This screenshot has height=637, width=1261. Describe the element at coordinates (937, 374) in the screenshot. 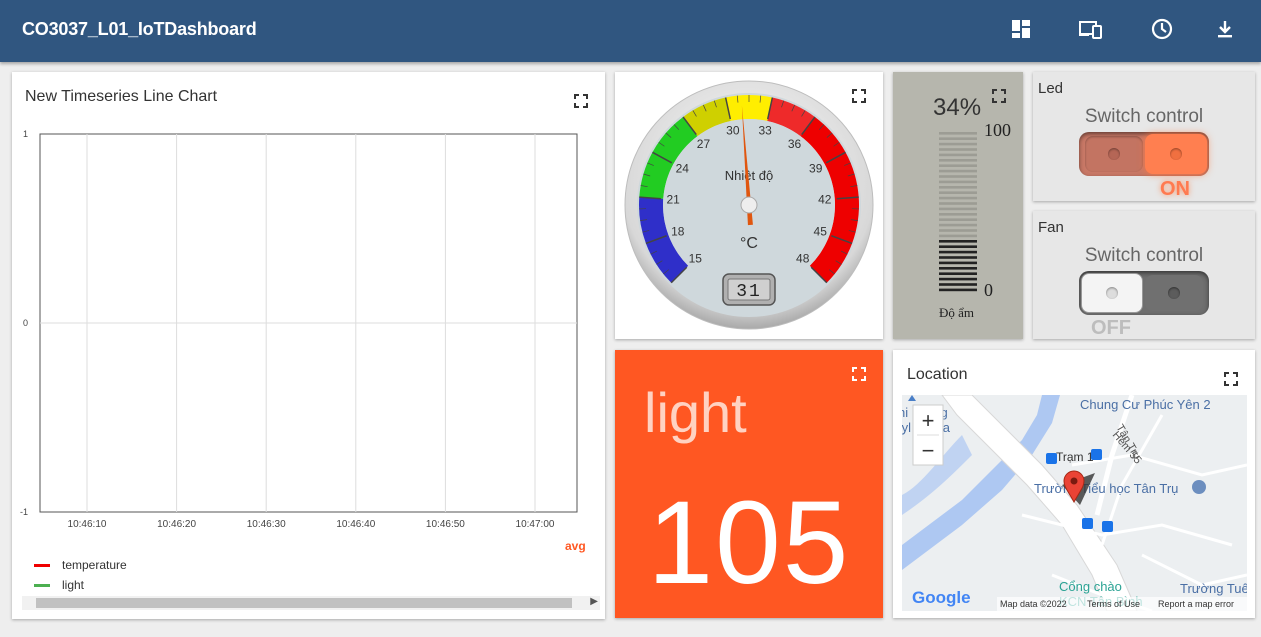

I see `map-title: Location` at that location.